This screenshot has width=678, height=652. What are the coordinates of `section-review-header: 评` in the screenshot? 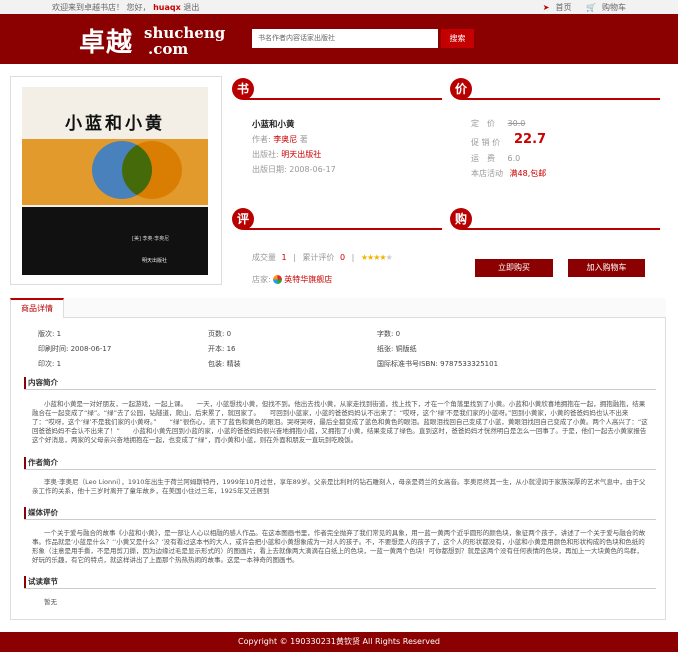 It's located at (337, 220).